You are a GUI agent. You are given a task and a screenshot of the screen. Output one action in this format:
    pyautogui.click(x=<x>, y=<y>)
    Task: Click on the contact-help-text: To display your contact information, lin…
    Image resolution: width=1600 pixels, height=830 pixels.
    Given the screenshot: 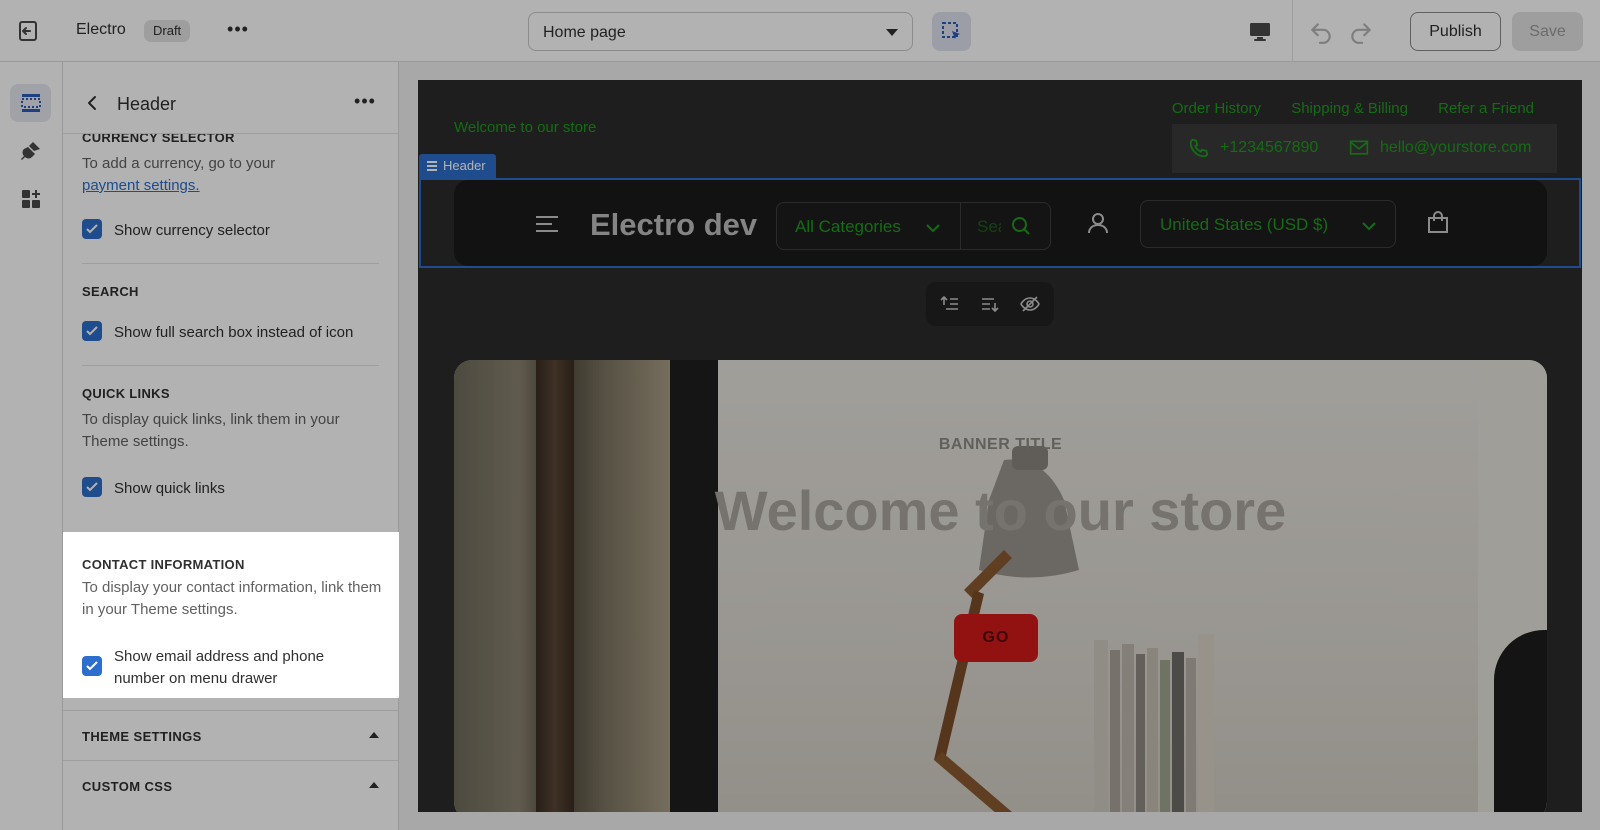 What is the action you would take?
    pyautogui.click(x=232, y=598)
    